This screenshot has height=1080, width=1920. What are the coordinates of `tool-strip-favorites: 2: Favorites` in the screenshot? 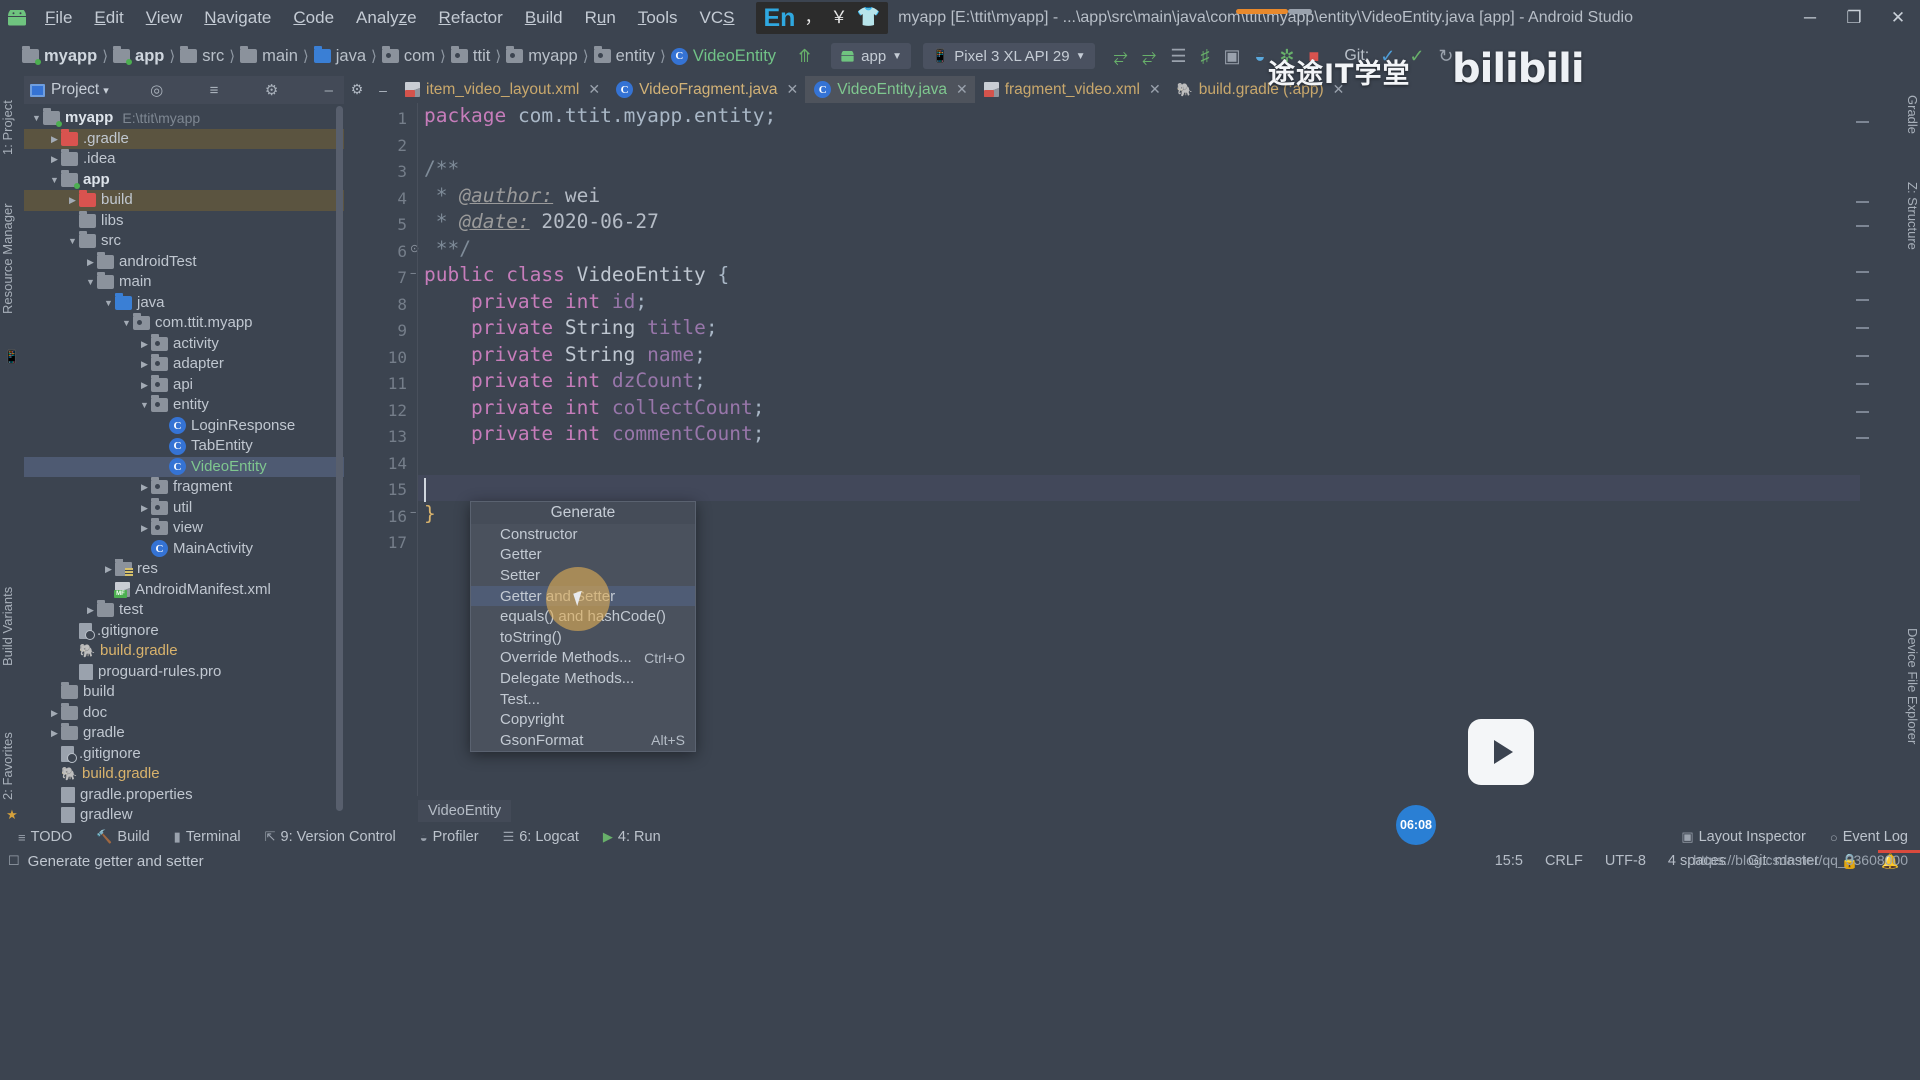 It's located at (12, 766).